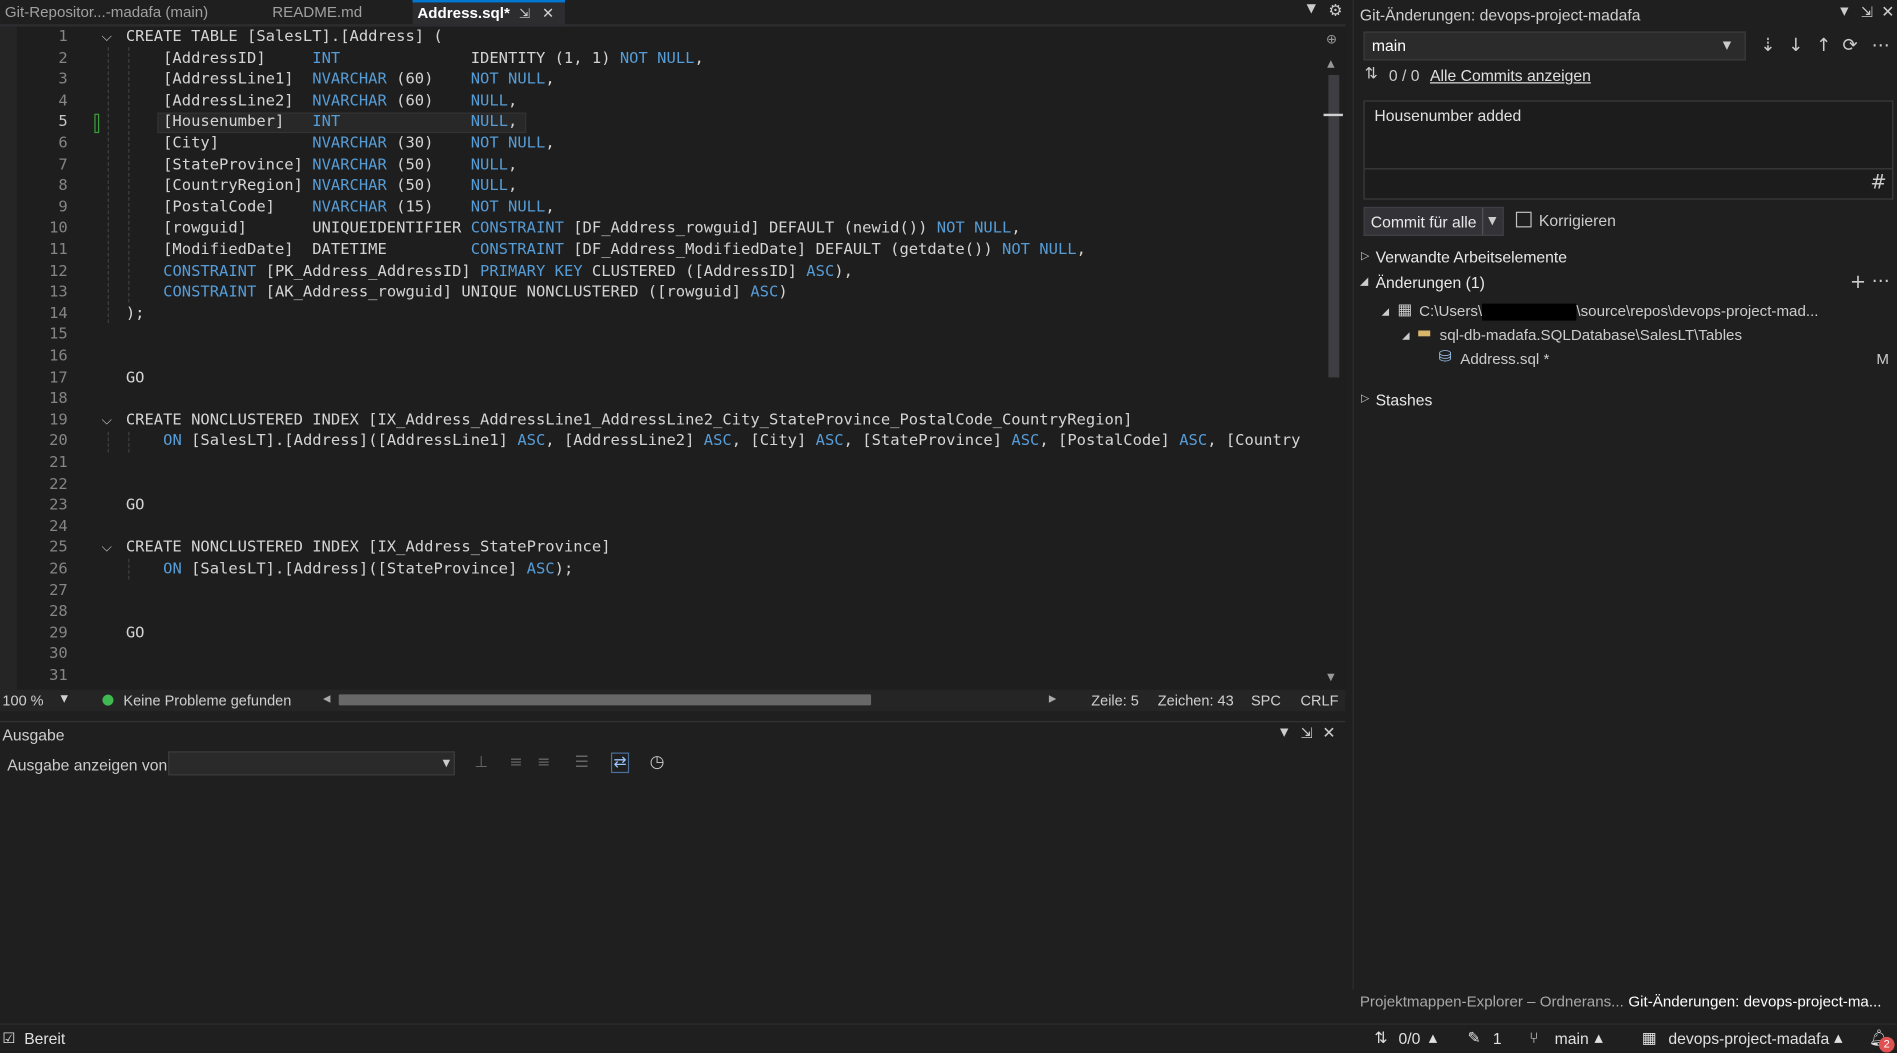  Describe the element at coordinates (605, 700) in the screenshot. I see `horizontal-scrollbar-thumb` at that location.